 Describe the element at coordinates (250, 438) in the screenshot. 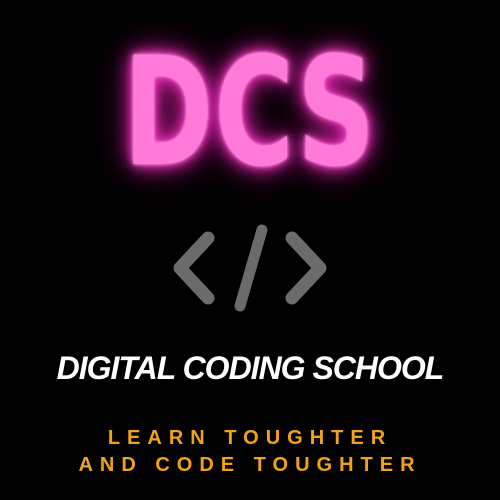

I see `tagline-line-1: LEARN TOUGHTER` at that location.